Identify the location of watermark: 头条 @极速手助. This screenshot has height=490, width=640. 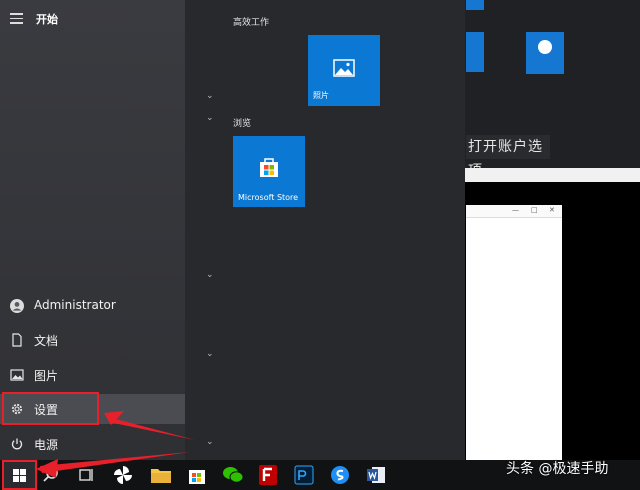
(557, 469).